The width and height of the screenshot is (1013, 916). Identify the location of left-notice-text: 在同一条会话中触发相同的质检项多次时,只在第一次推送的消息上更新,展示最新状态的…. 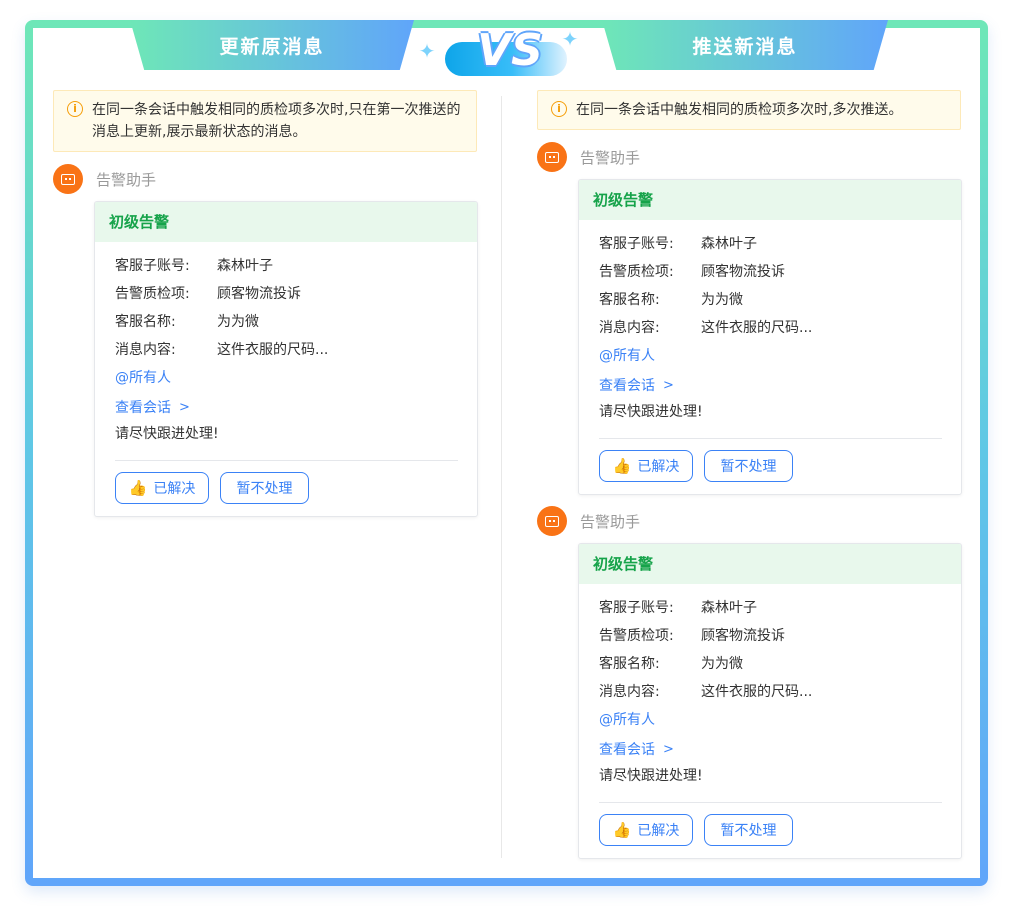
(276, 121).